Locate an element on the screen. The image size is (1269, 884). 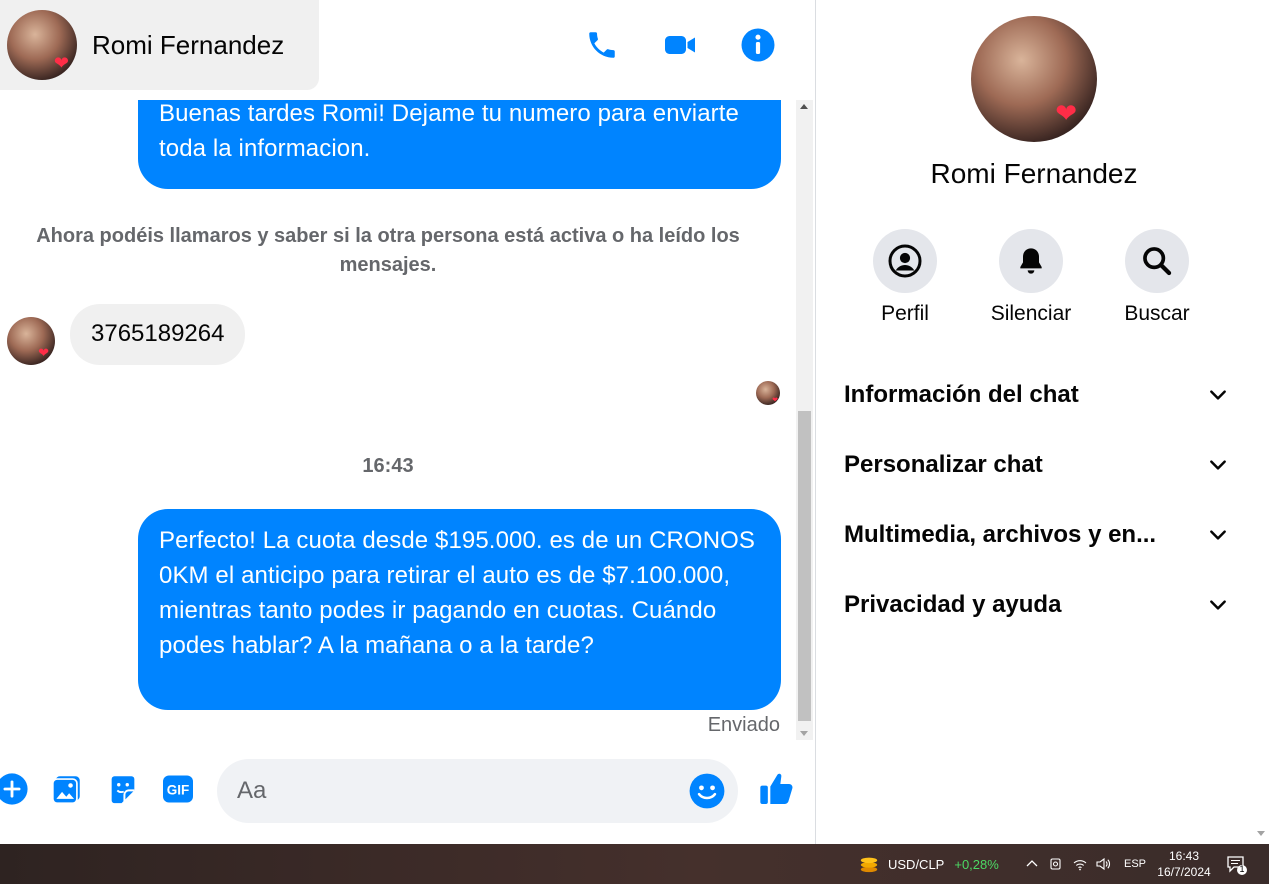
section-chat-info: Información del chat is located at coordinates (1036, 395).